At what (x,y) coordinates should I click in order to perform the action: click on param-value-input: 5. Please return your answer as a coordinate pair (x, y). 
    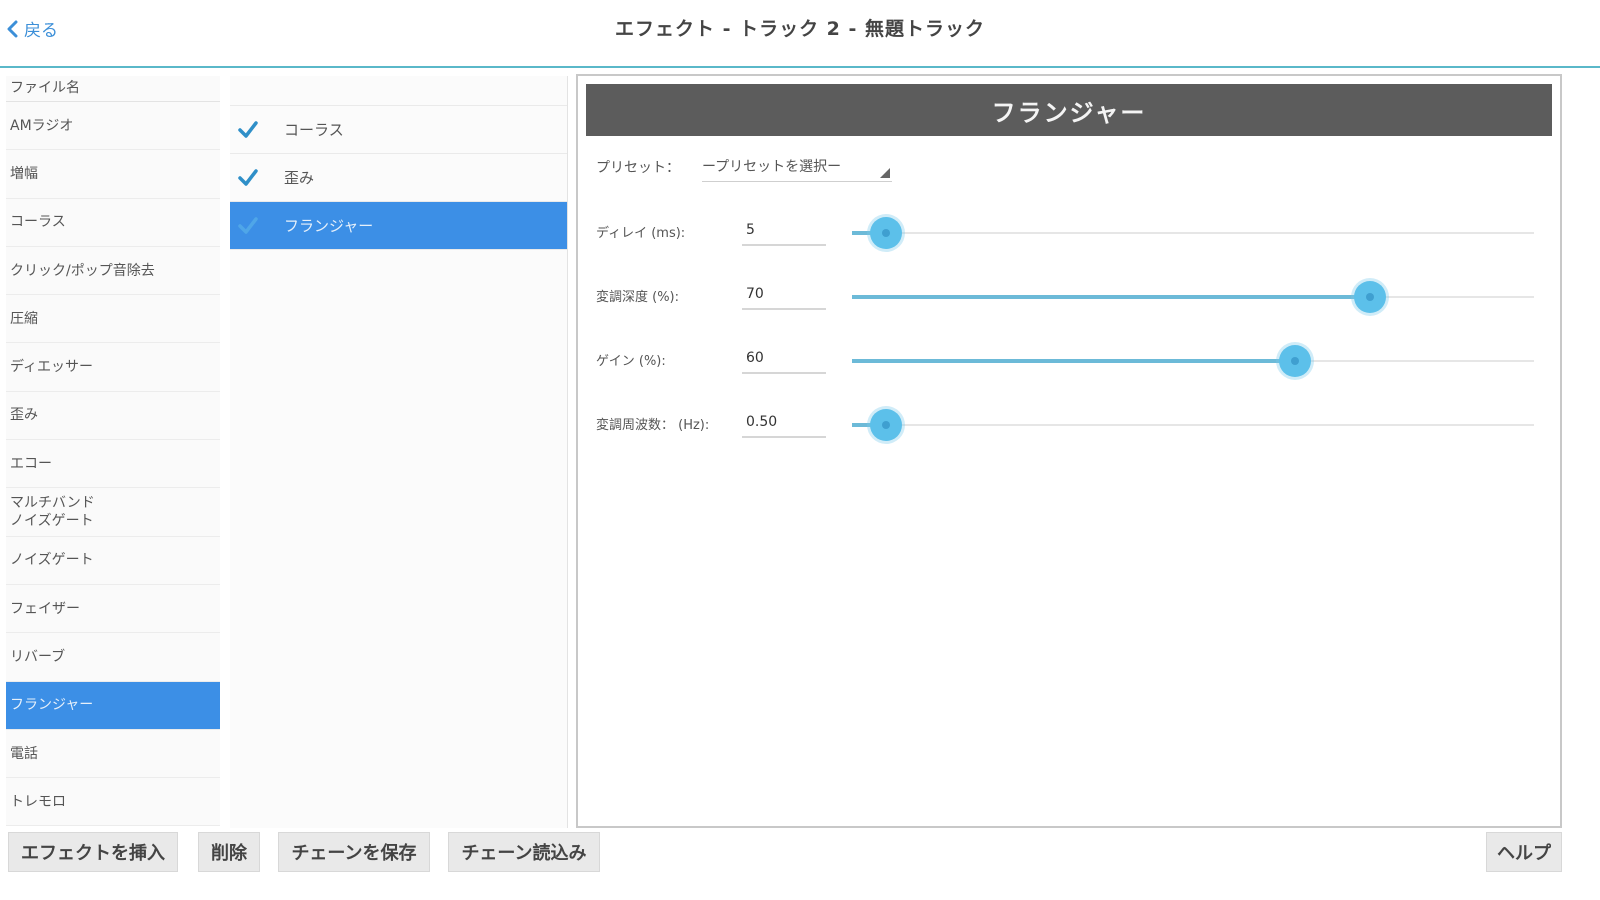
    Looking at the image, I should click on (784, 230).